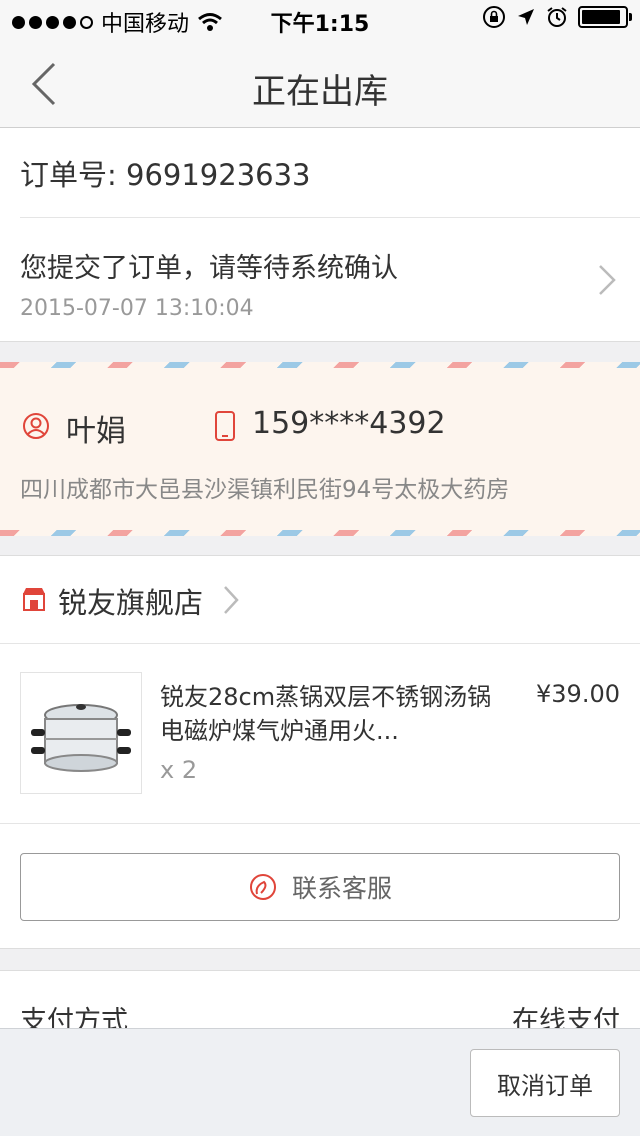  Describe the element at coordinates (601, 17) in the screenshot. I see `battery-fill` at that location.